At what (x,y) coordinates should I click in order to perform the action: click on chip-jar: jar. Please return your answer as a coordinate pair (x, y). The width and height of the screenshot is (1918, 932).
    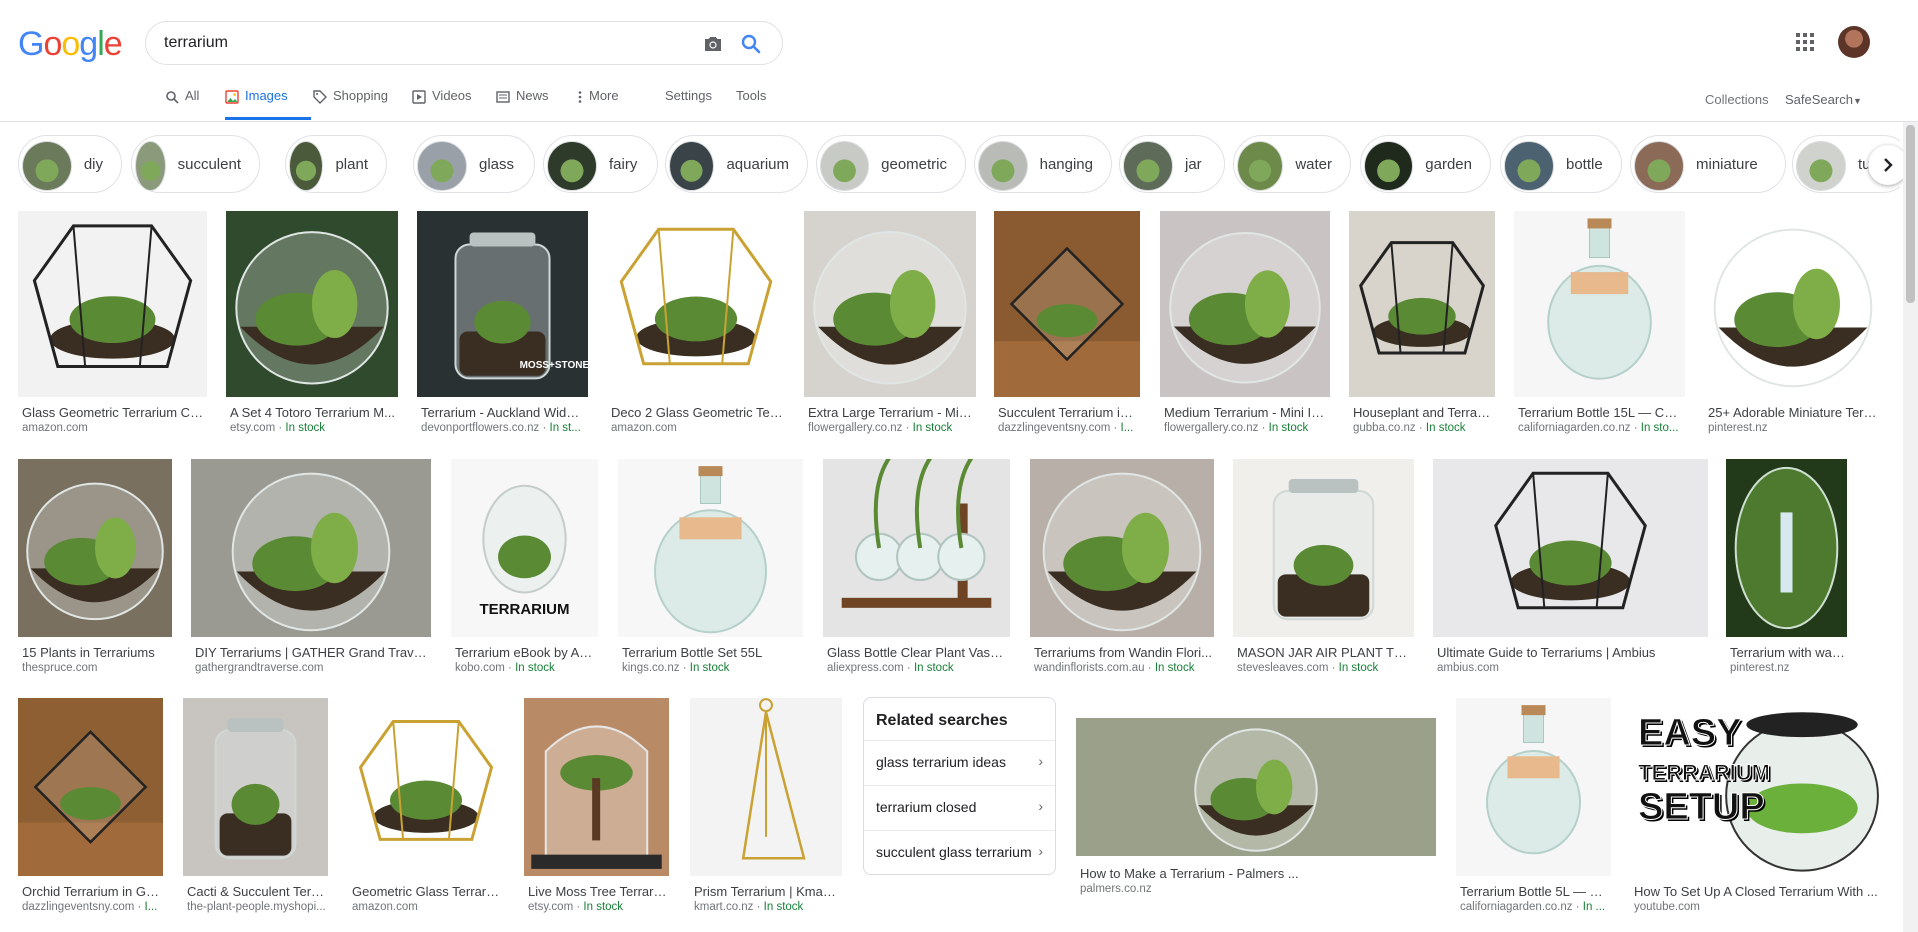
    Looking at the image, I should click on (1172, 164).